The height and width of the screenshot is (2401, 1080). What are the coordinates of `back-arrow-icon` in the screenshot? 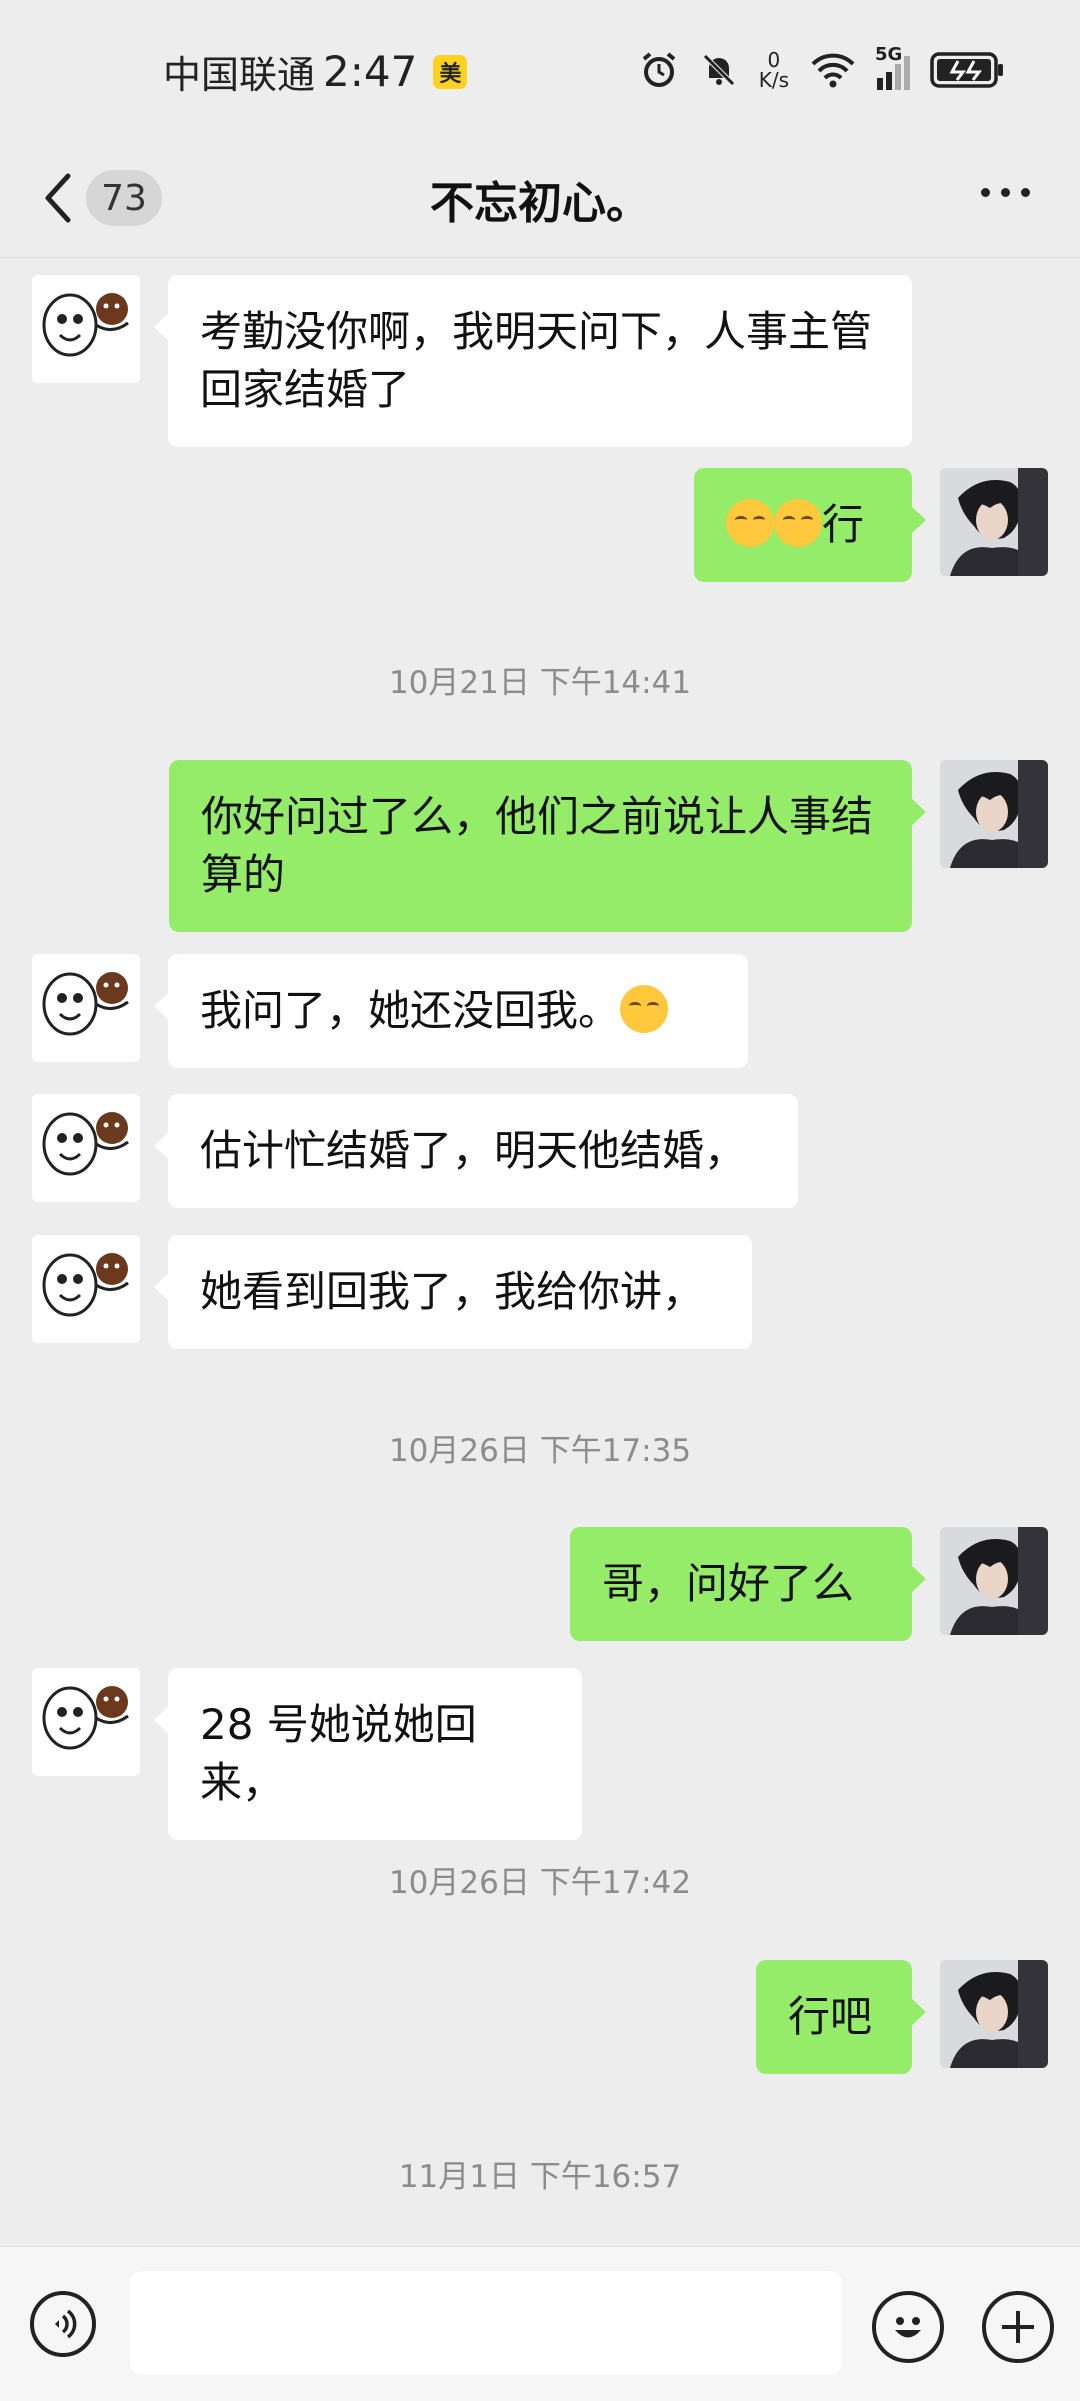 It's located at (58, 198).